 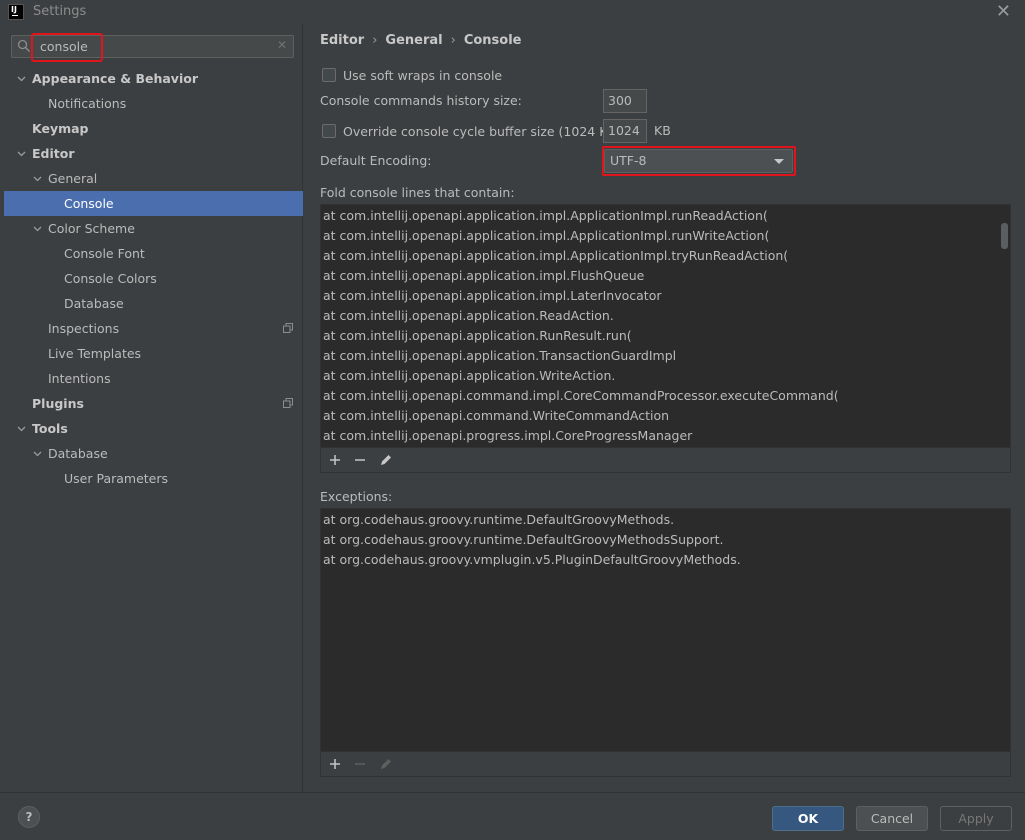 I want to click on sidebar-item-console: Console, so click(x=153, y=203).